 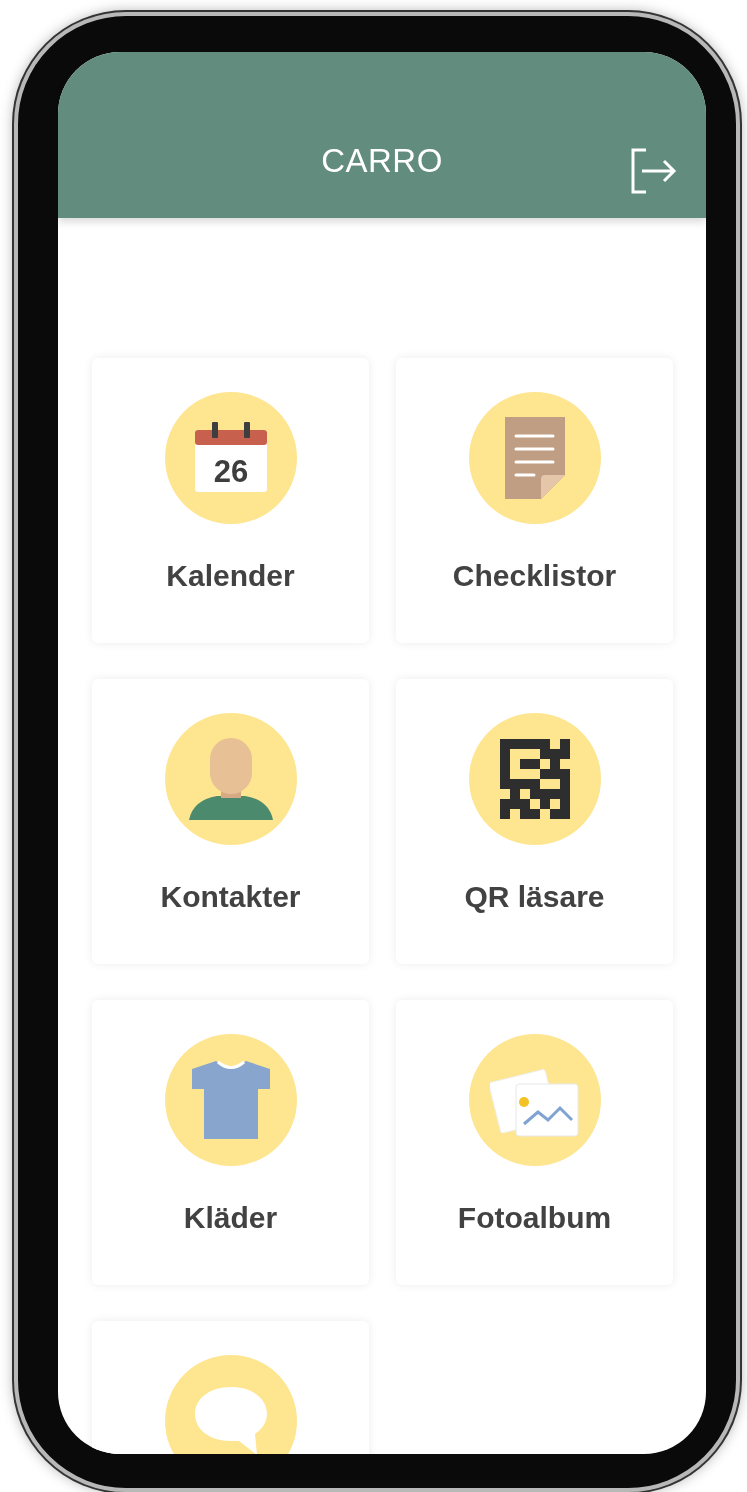 What do you see at coordinates (230, 500) in the screenshot?
I see `menu-tile: 26 Kalender` at bounding box center [230, 500].